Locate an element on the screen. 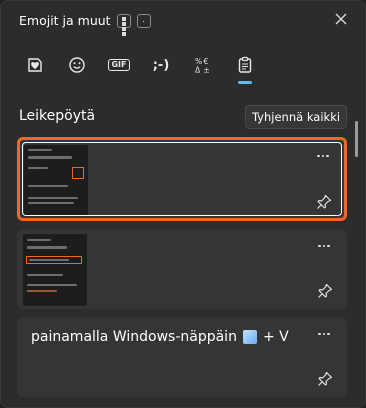 The height and width of the screenshot is (408, 366). close-button is located at coordinates (341, 19).